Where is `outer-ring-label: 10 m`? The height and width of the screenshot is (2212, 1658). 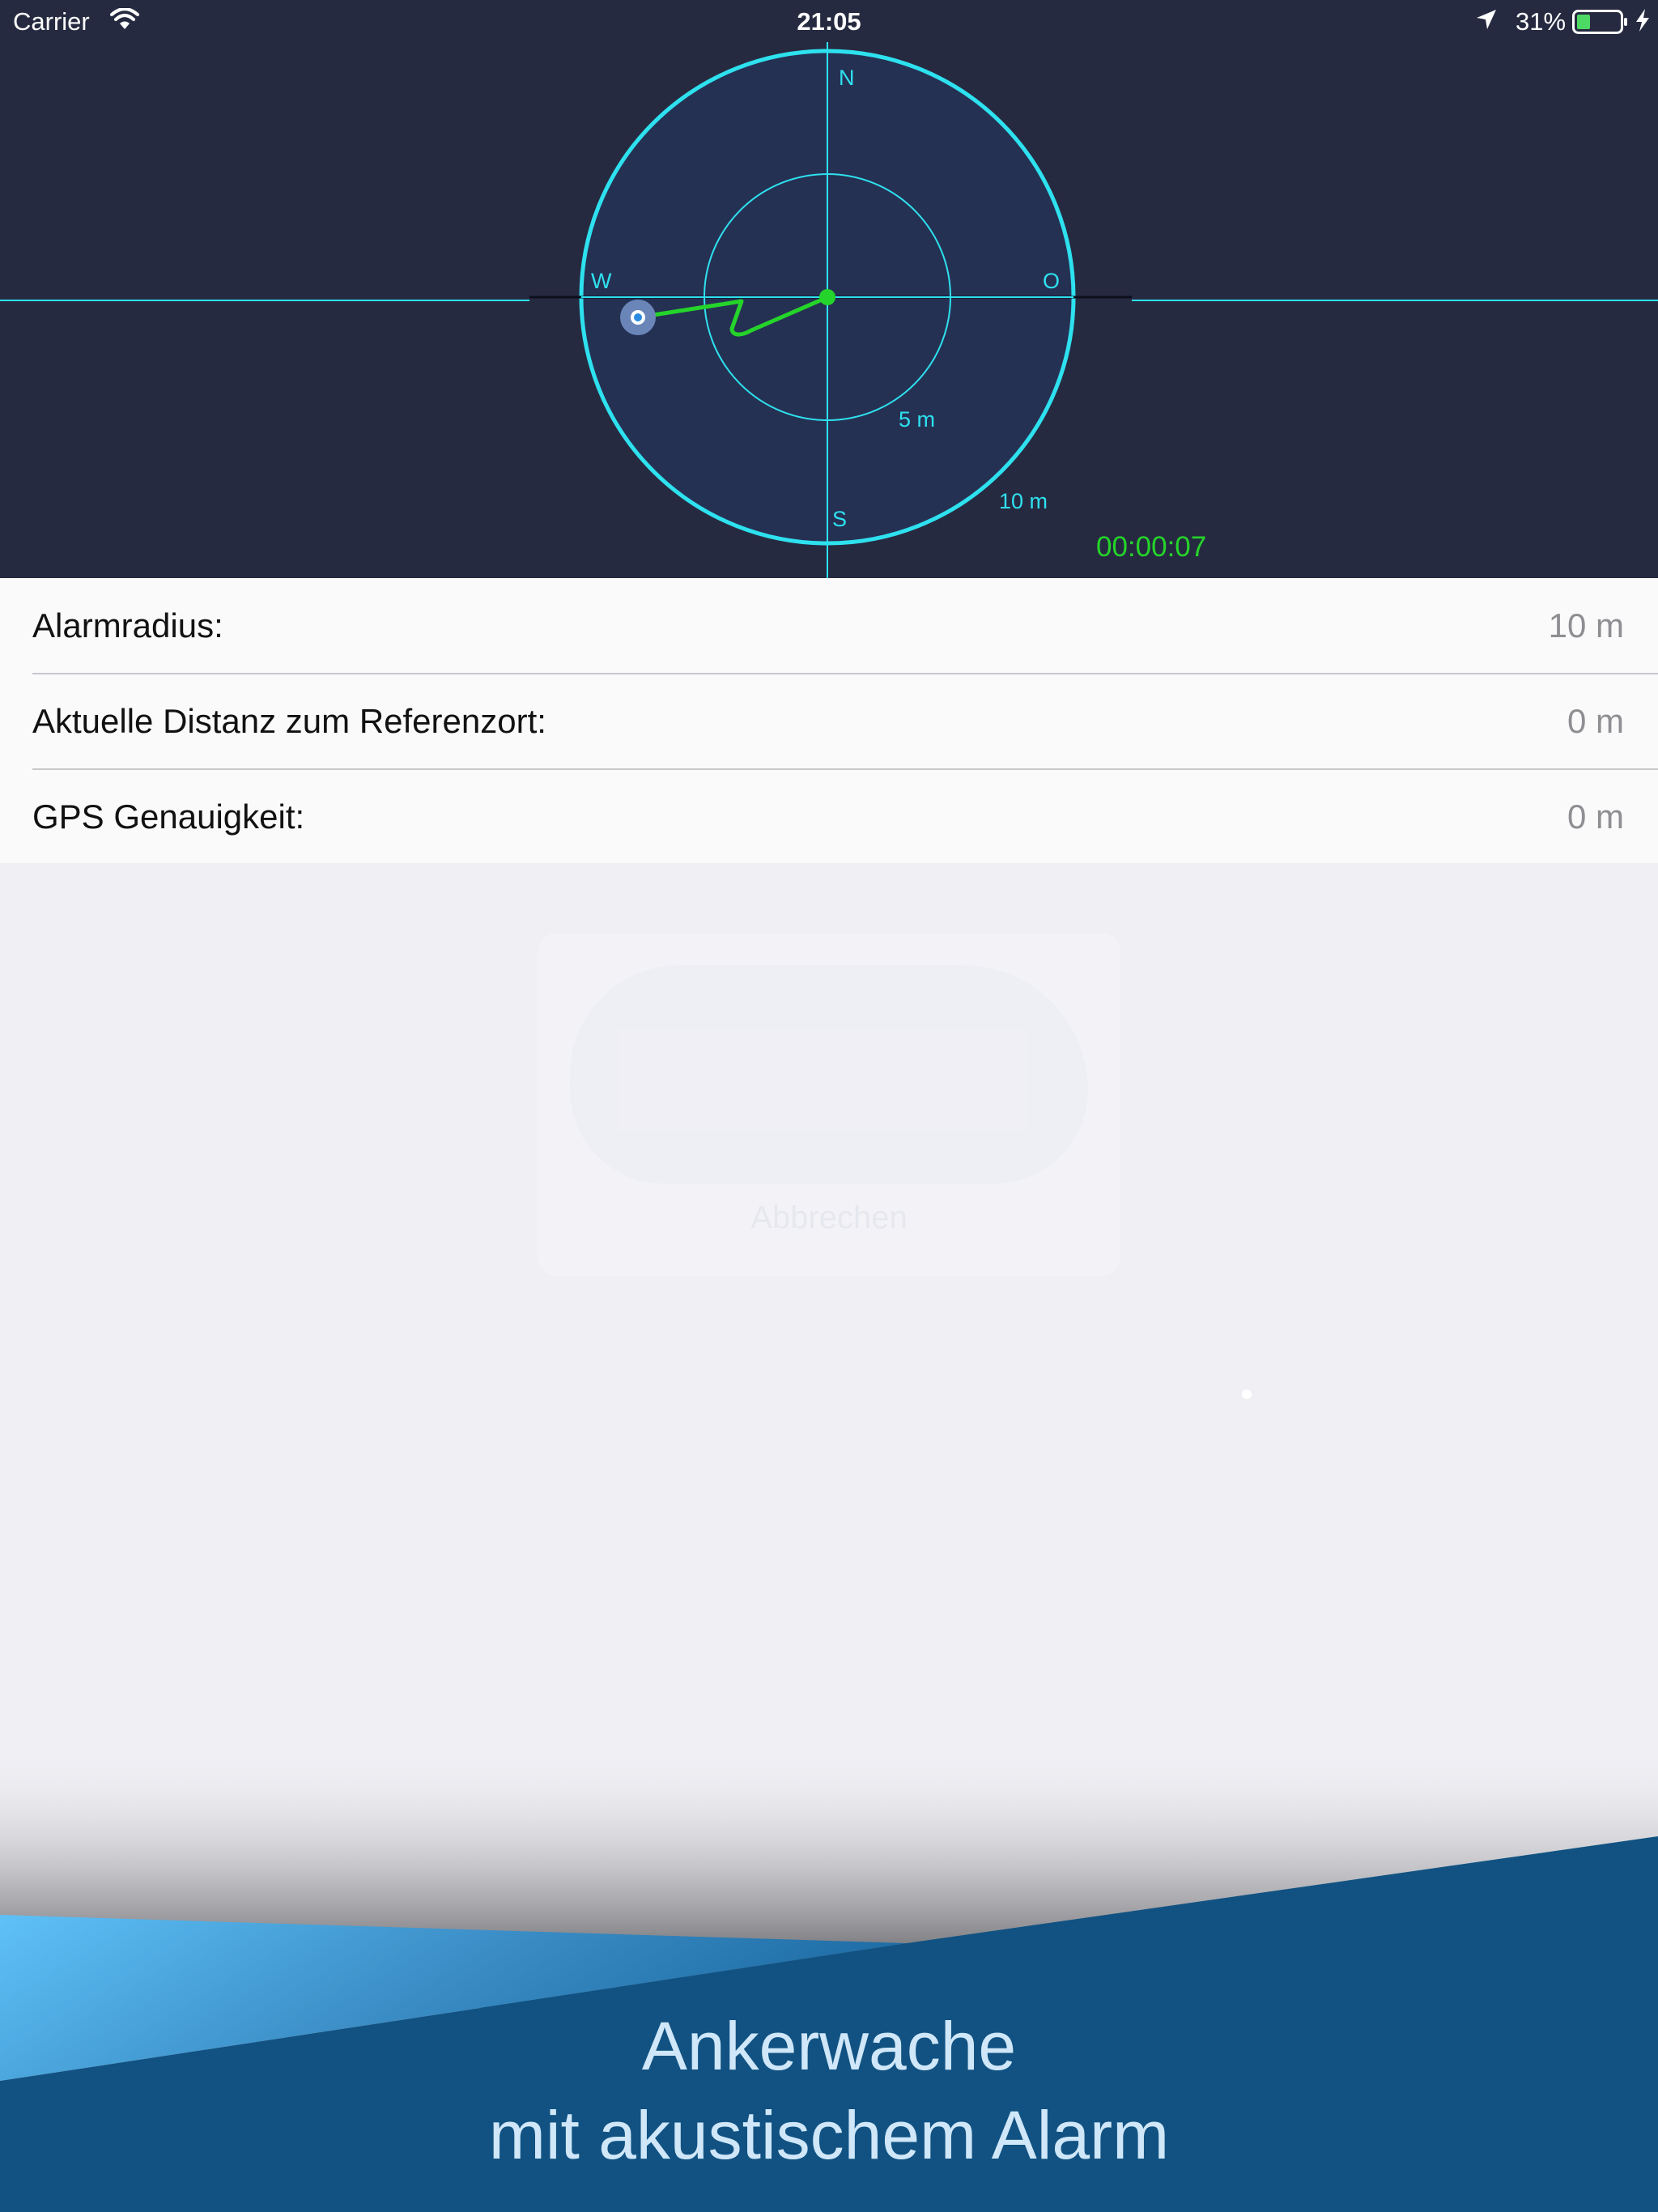 outer-ring-label: 10 m is located at coordinates (1023, 501).